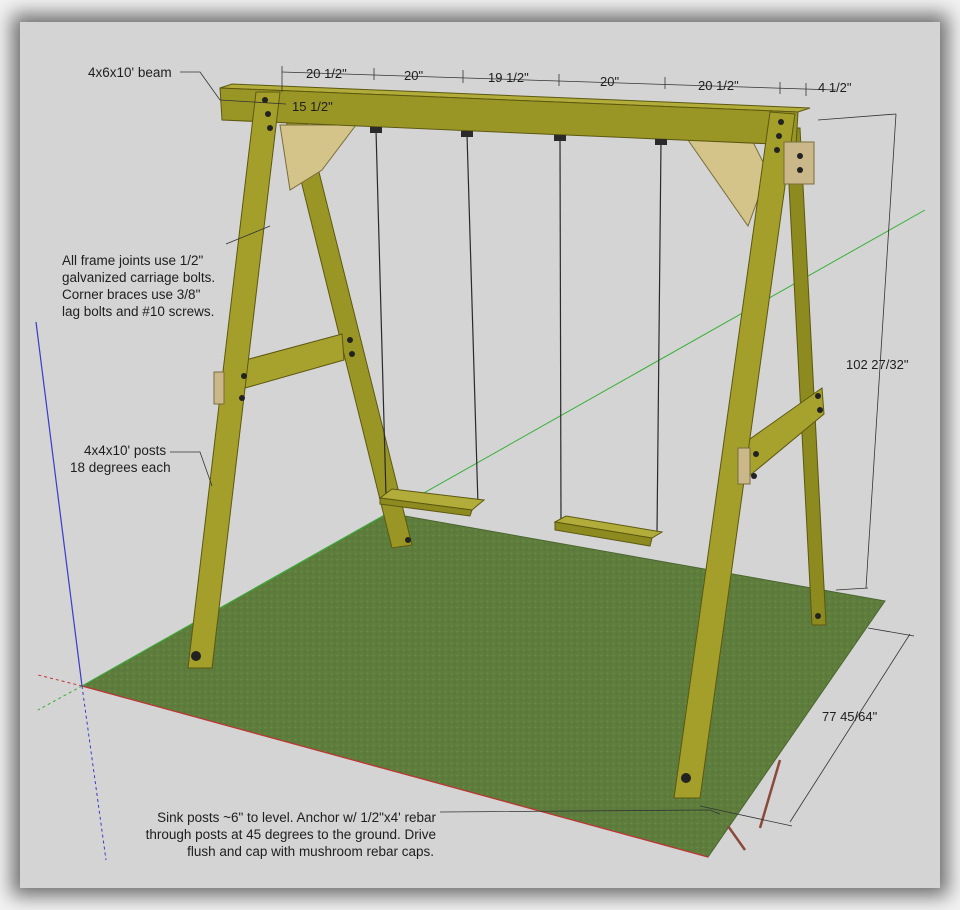  I want to click on dim-top-1: 20 1/2", so click(326, 73).